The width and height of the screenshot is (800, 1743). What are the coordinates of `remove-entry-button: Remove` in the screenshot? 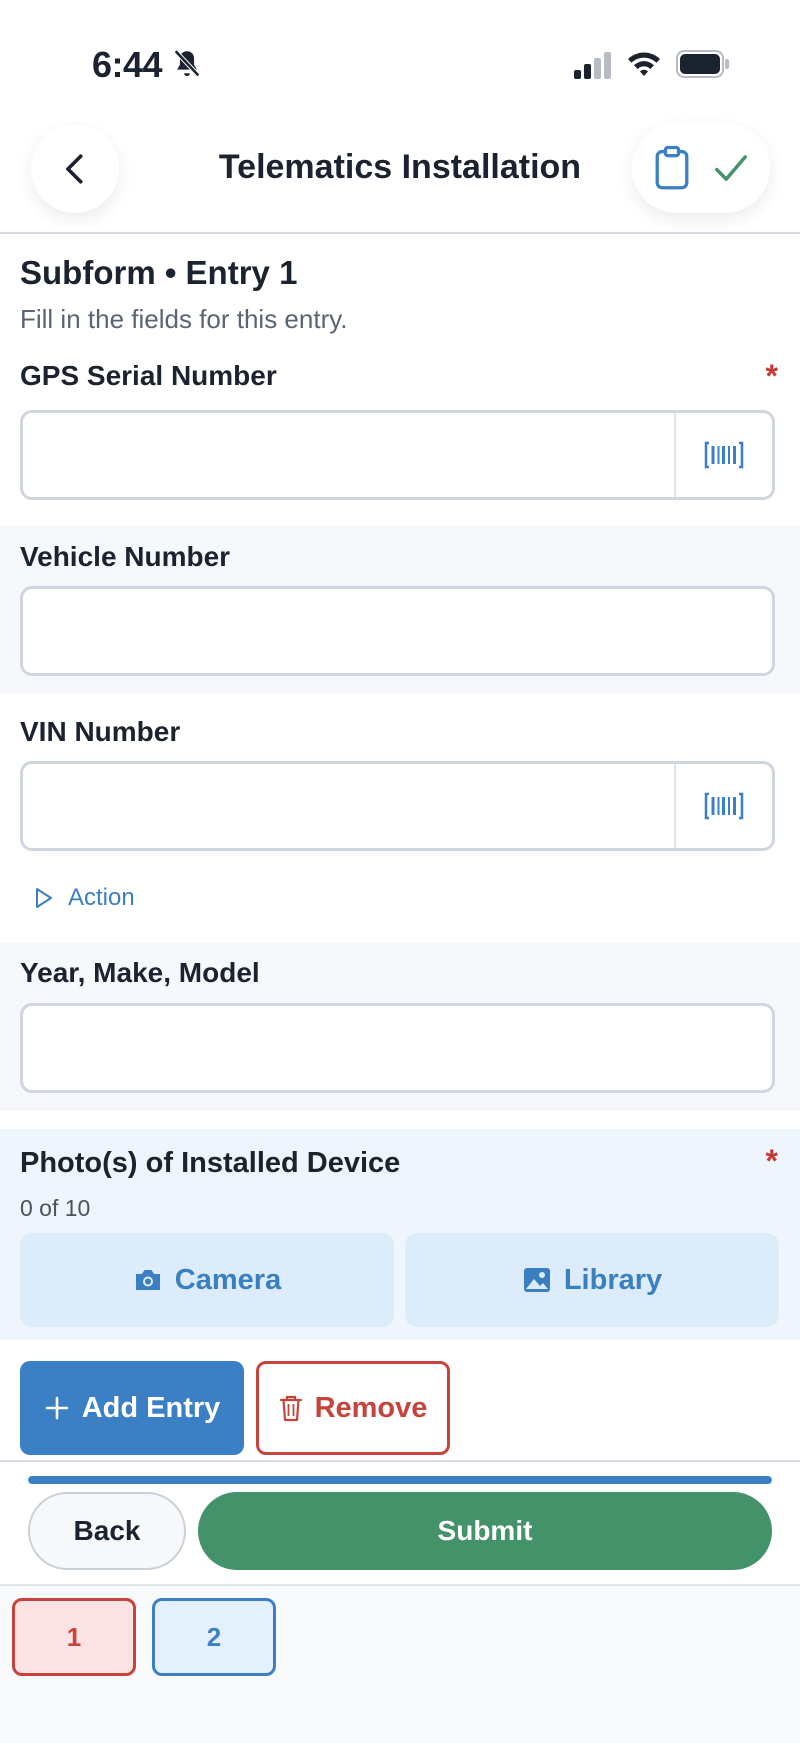 It's located at (353, 1408).